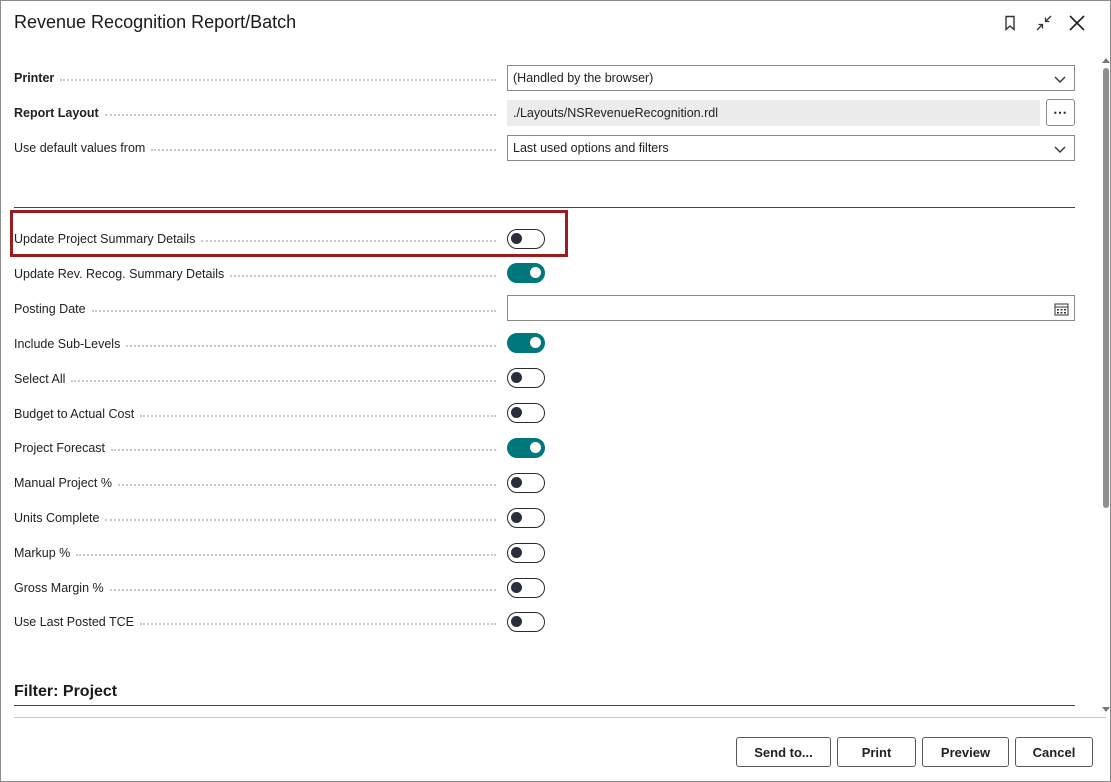 This screenshot has height=782, width=1111. What do you see at coordinates (965, 752) in the screenshot?
I see `preview-button: Preview` at bounding box center [965, 752].